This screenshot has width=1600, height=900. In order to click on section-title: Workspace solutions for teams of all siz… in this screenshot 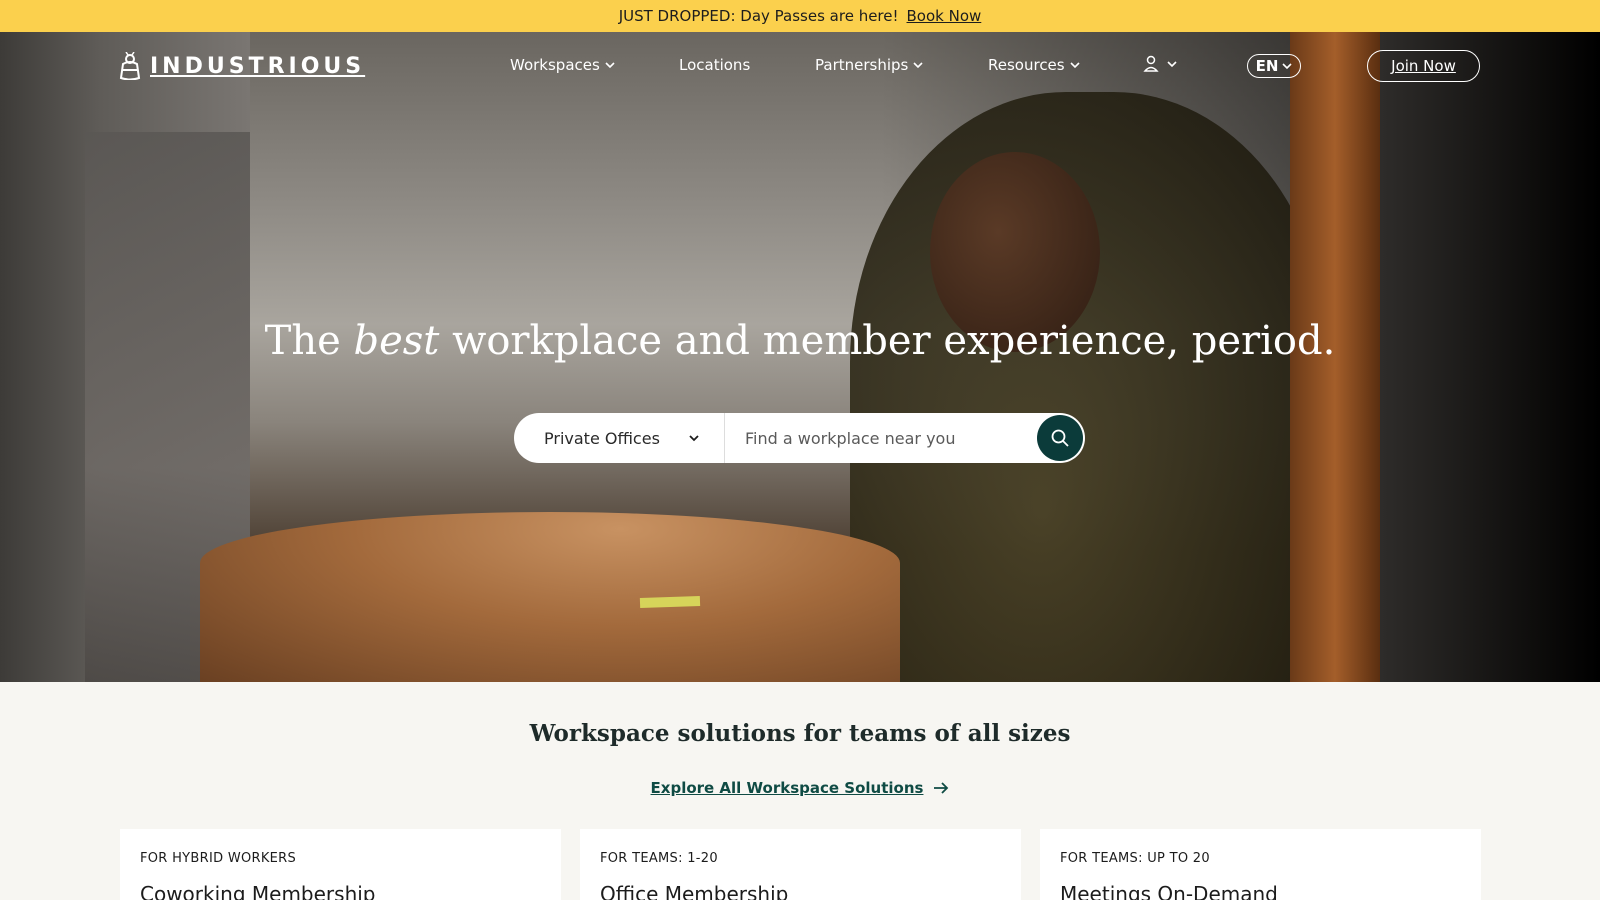, I will do `click(800, 733)`.